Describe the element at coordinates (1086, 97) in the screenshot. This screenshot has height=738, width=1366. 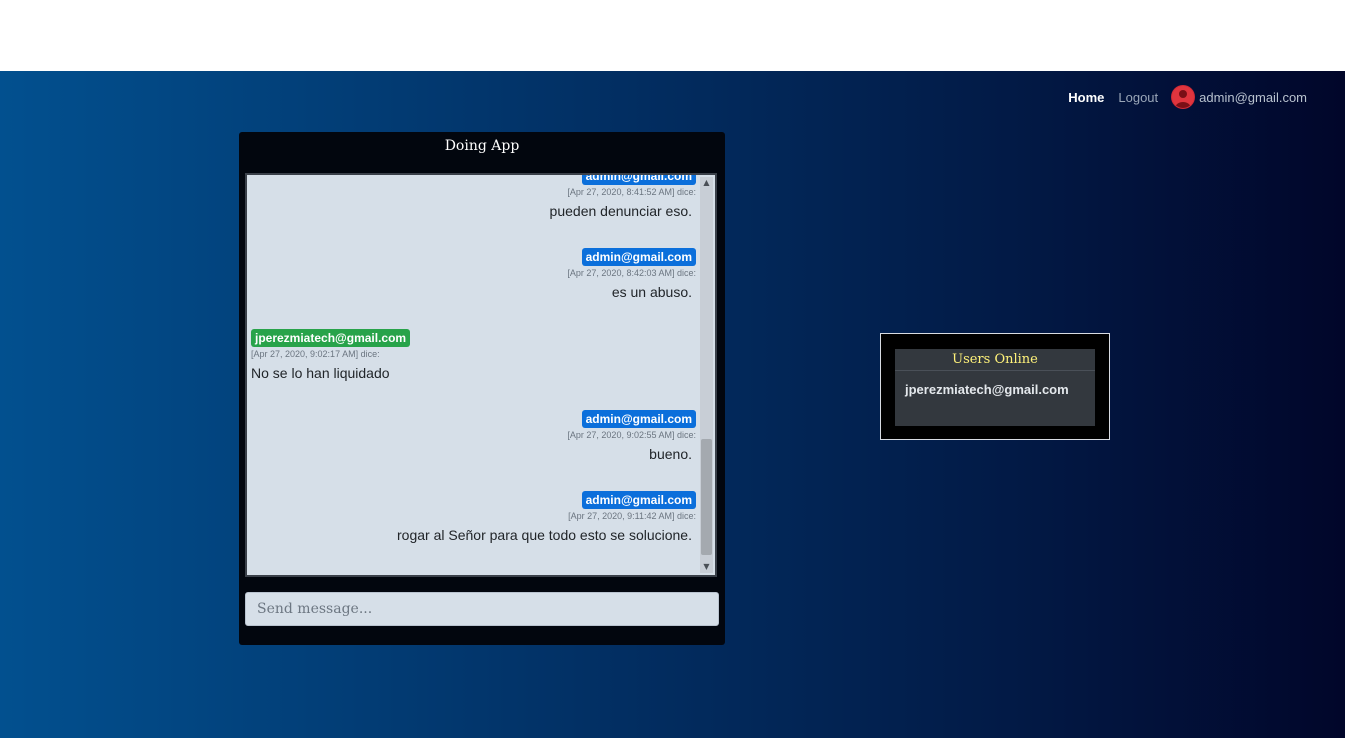
I see `nav-home-link: Home` at that location.